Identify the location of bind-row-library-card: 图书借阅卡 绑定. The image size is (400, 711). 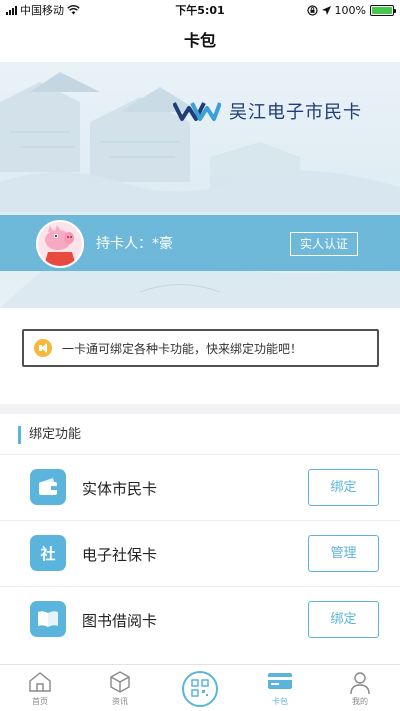
(200, 619).